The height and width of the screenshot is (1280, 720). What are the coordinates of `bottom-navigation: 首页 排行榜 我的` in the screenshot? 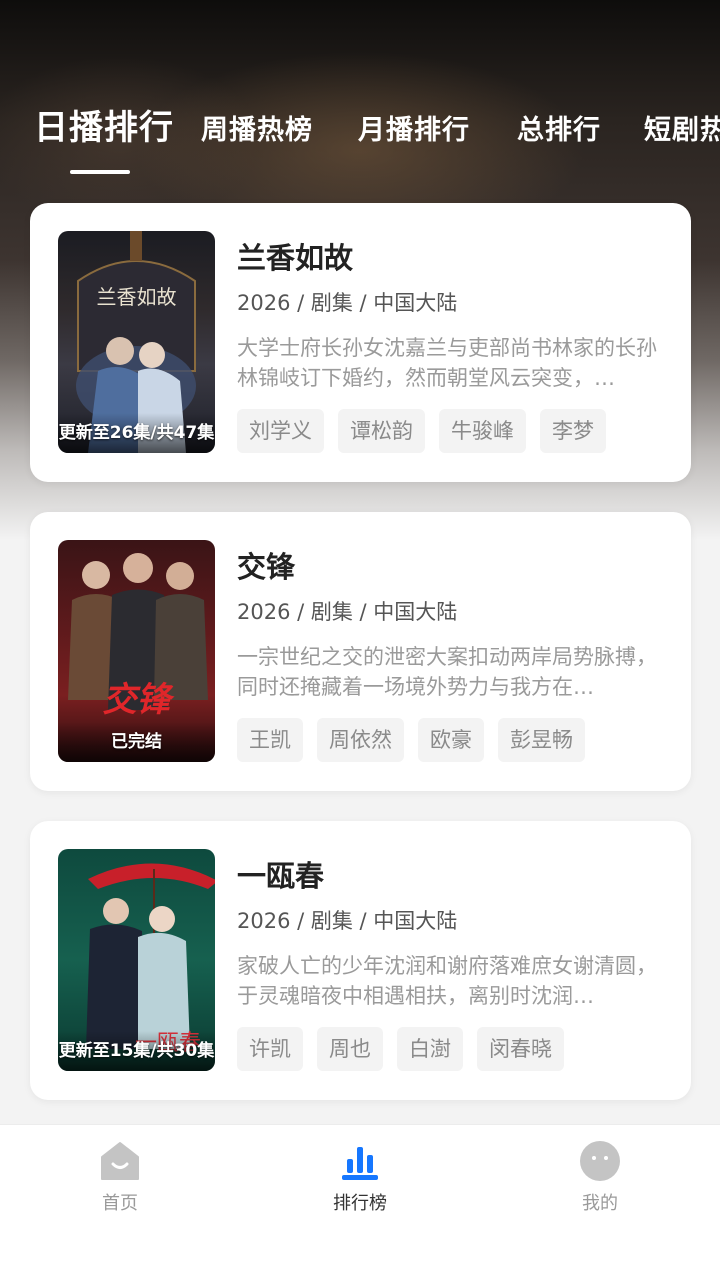 It's located at (360, 1202).